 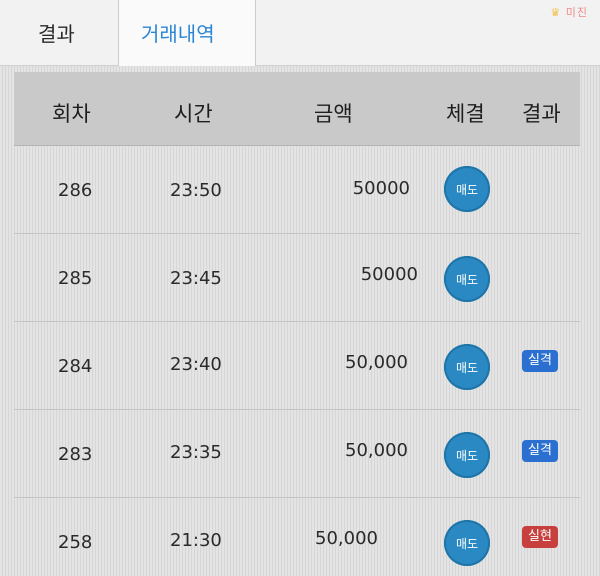 What do you see at coordinates (465, 114) in the screenshot?
I see `header-execution: 체결` at bounding box center [465, 114].